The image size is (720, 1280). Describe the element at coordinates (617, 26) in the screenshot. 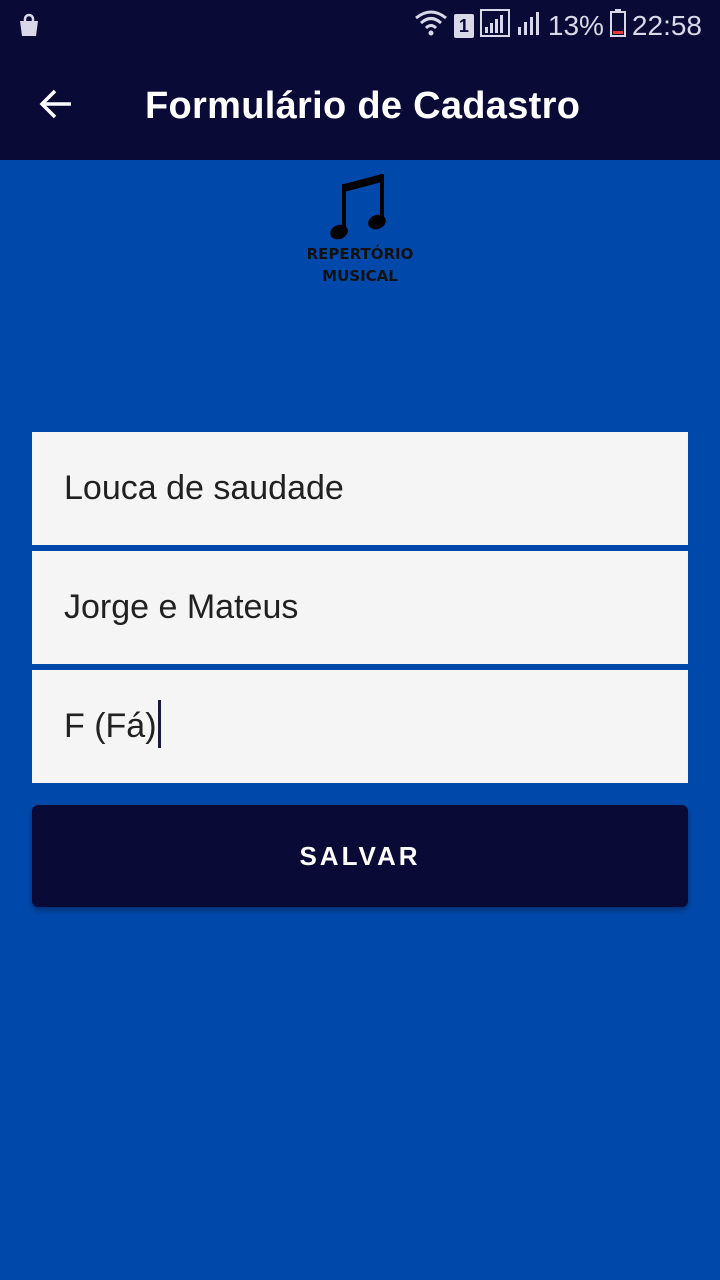

I see `battery-icon` at that location.